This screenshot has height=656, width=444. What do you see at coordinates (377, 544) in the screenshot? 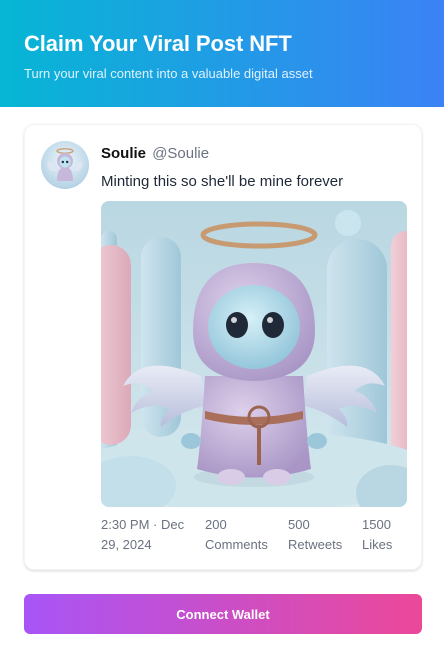
I see `likes-label: Likes` at bounding box center [377, 544].